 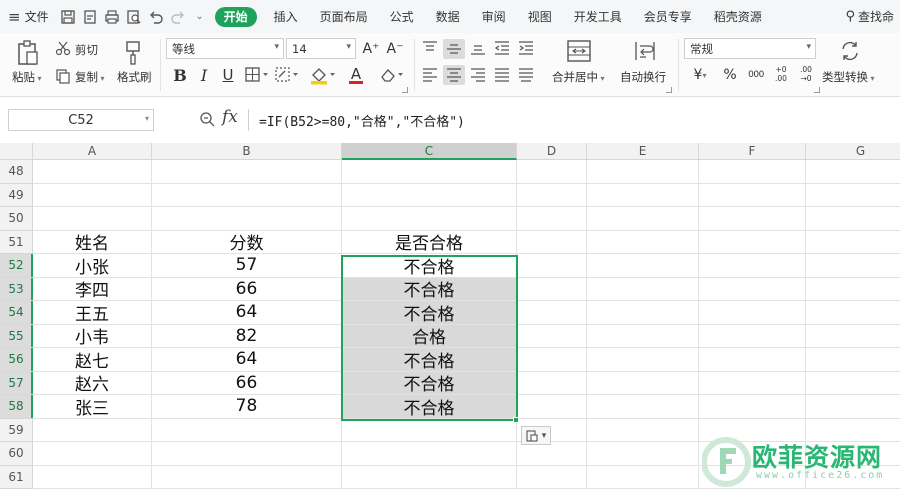 I want to click on italic-button: I, so click(x=204, y=75).